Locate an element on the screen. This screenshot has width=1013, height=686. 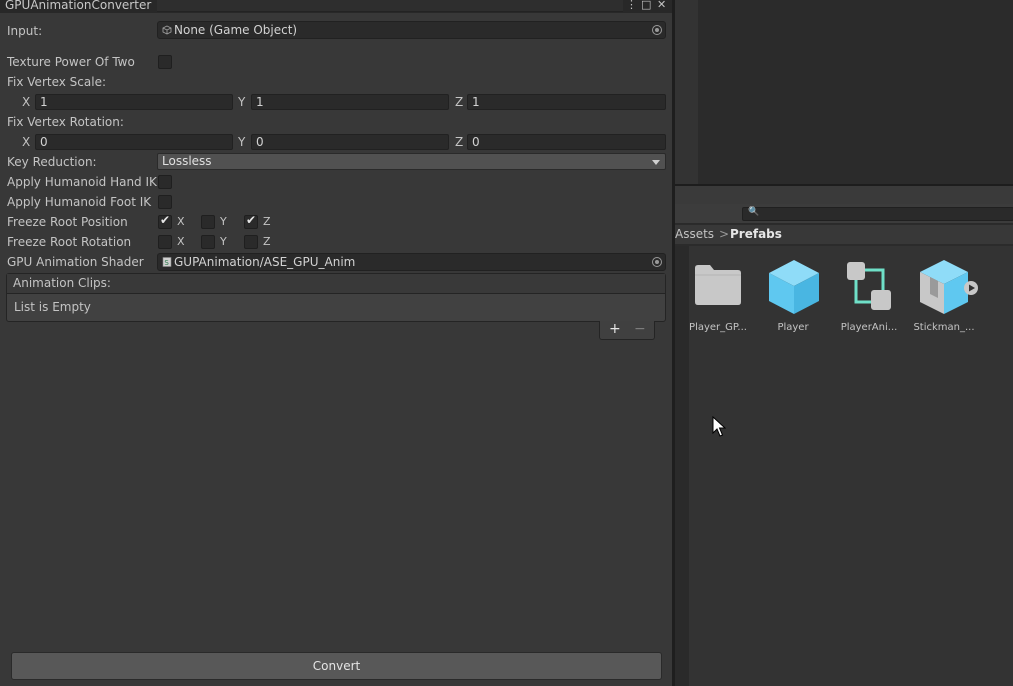
close-icon: ✕ is located at coordinates (661, 6).